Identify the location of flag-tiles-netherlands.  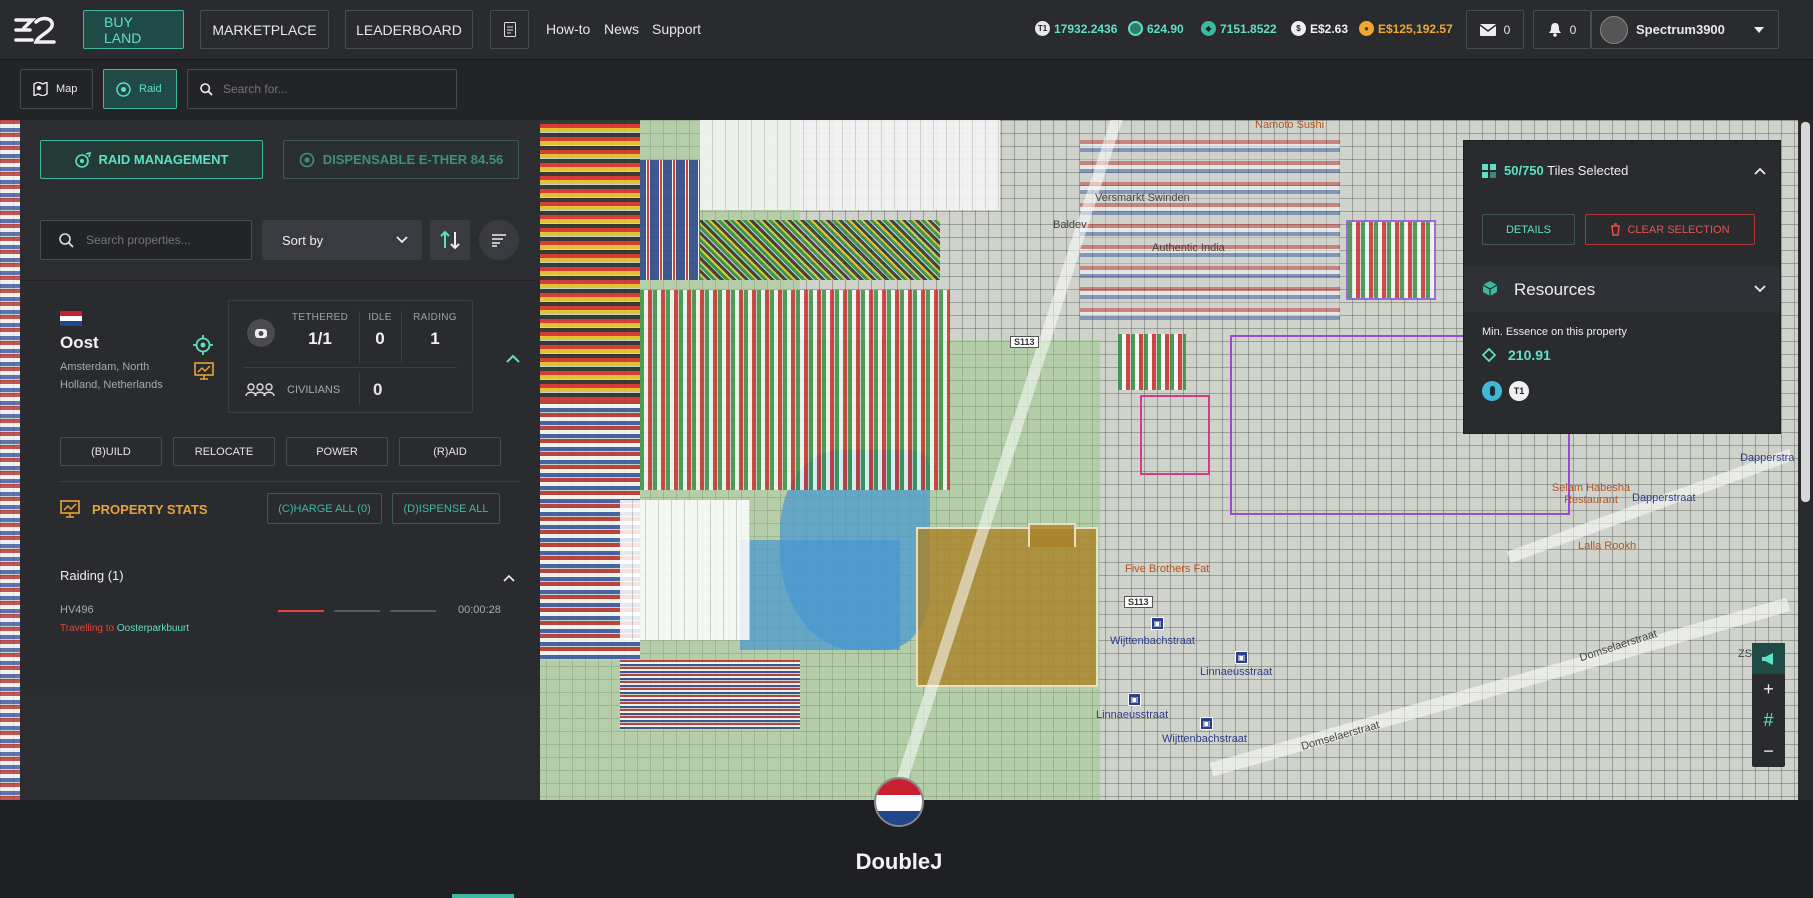
(10, 460).